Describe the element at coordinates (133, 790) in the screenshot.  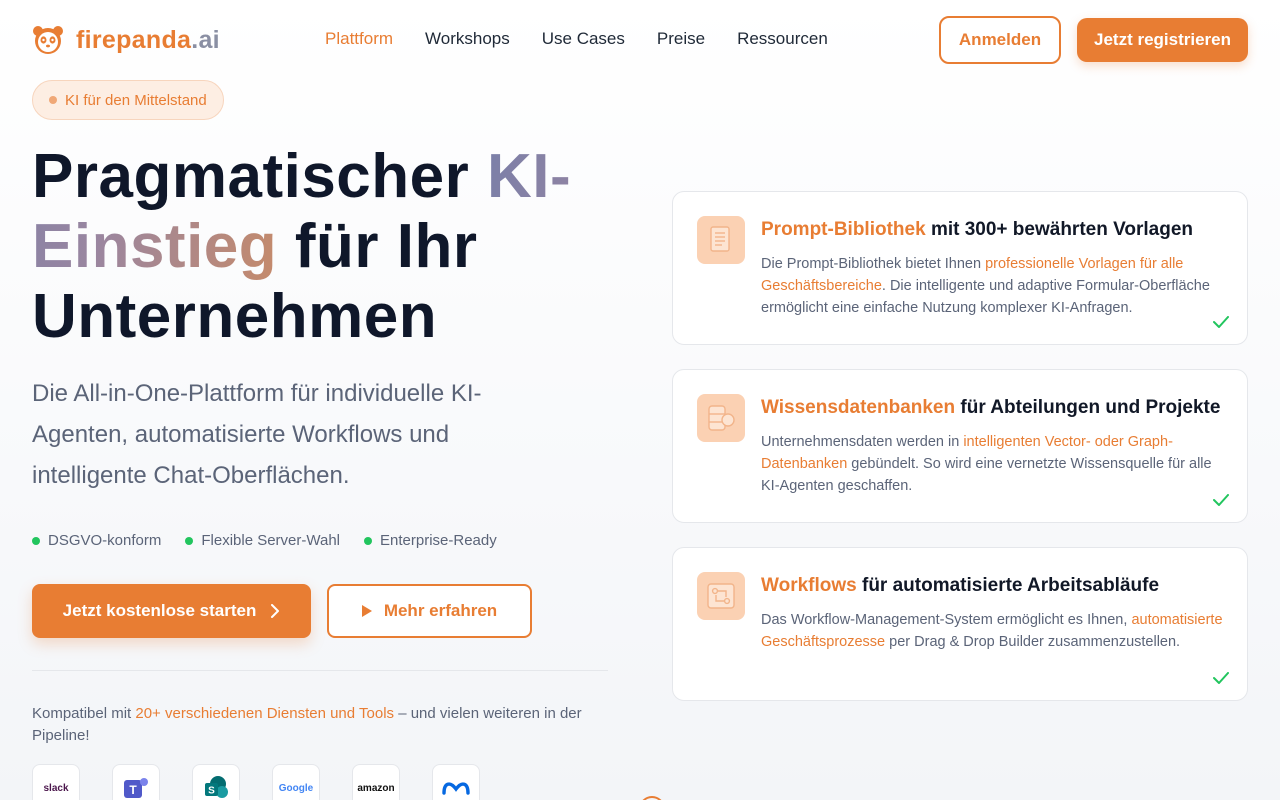
I see `svg-text: T` at that location.